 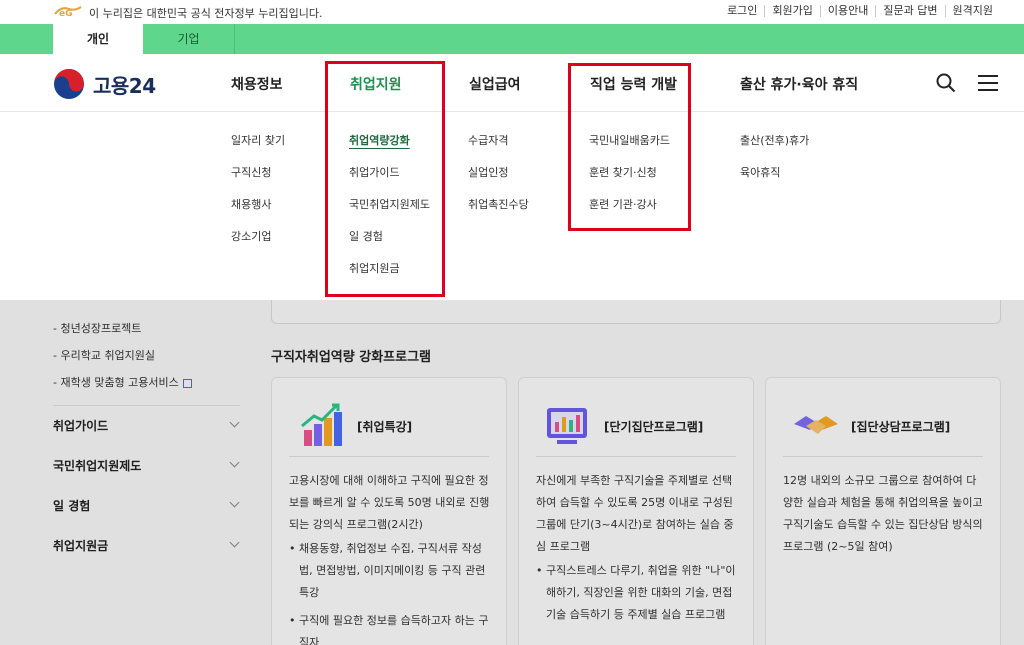 I want to click on menu-item-maternity-leave: 출산(전후)휴가, so click(x=774, y=148).